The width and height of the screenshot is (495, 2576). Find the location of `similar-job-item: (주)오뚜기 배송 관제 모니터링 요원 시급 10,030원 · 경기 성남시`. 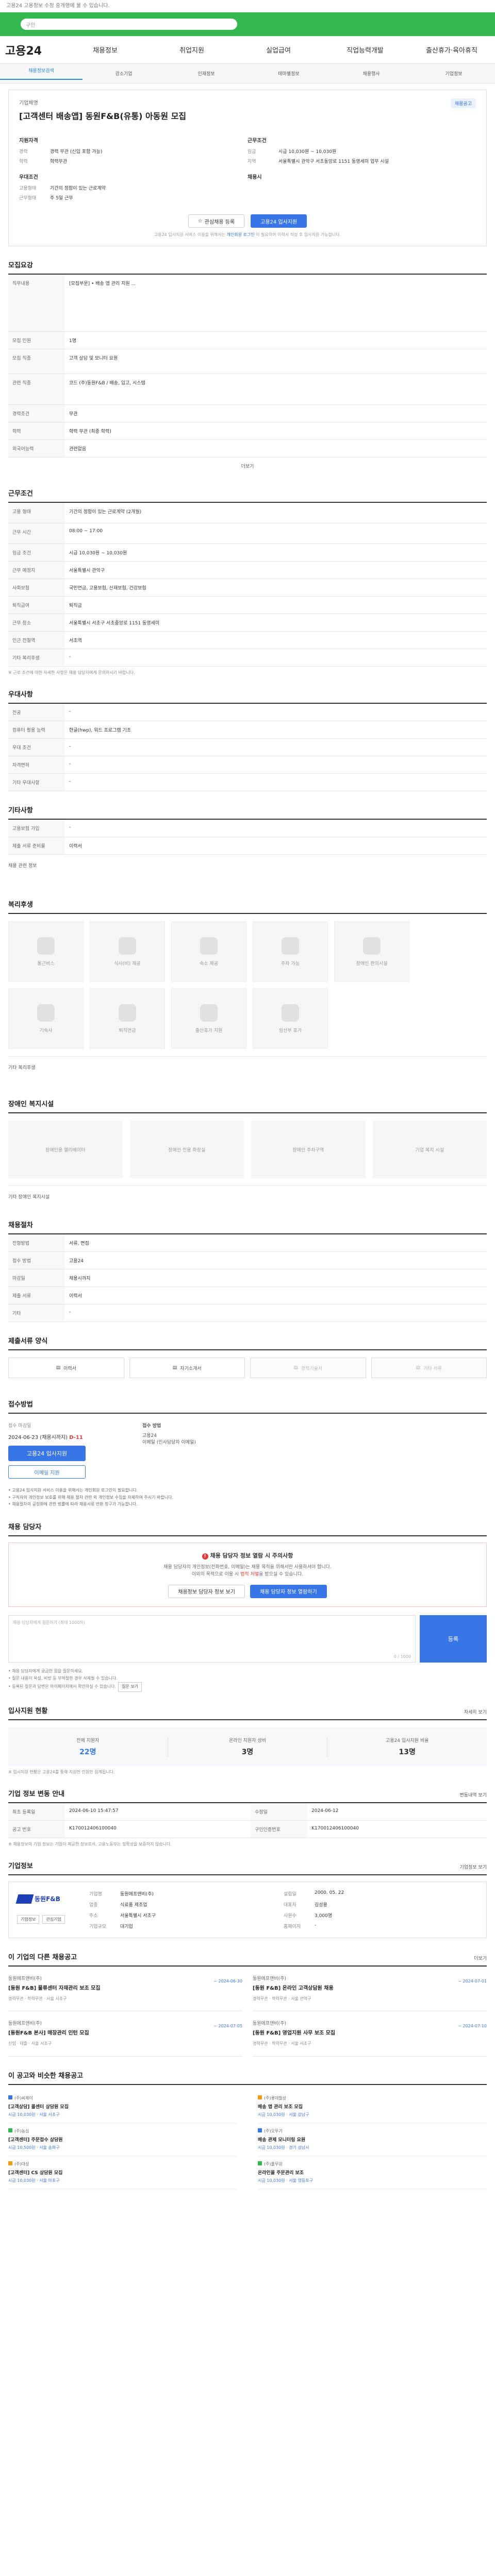

similar-job-item: (주)오뚜기 배송 관제 모니터링 요원 시급 10,030원 · 경기 성남시 is located at coordinates (373, 2139).